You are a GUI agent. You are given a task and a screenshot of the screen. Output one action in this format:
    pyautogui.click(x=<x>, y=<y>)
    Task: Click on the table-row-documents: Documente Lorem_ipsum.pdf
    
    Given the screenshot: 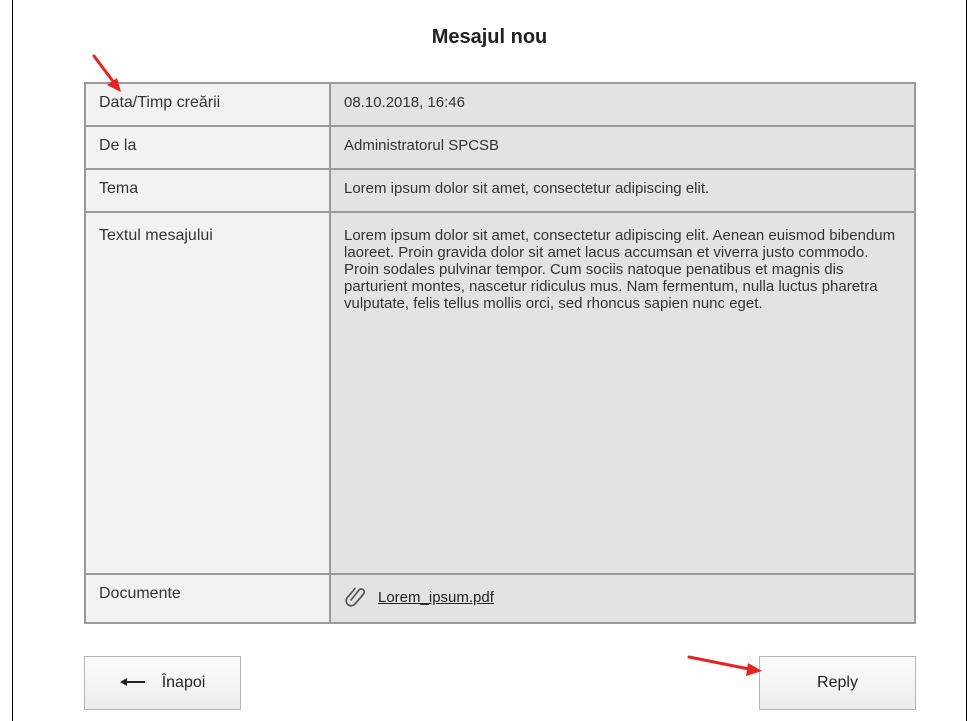 What is the action you would take?
    pyautogui.click(x=500, y=598)
    